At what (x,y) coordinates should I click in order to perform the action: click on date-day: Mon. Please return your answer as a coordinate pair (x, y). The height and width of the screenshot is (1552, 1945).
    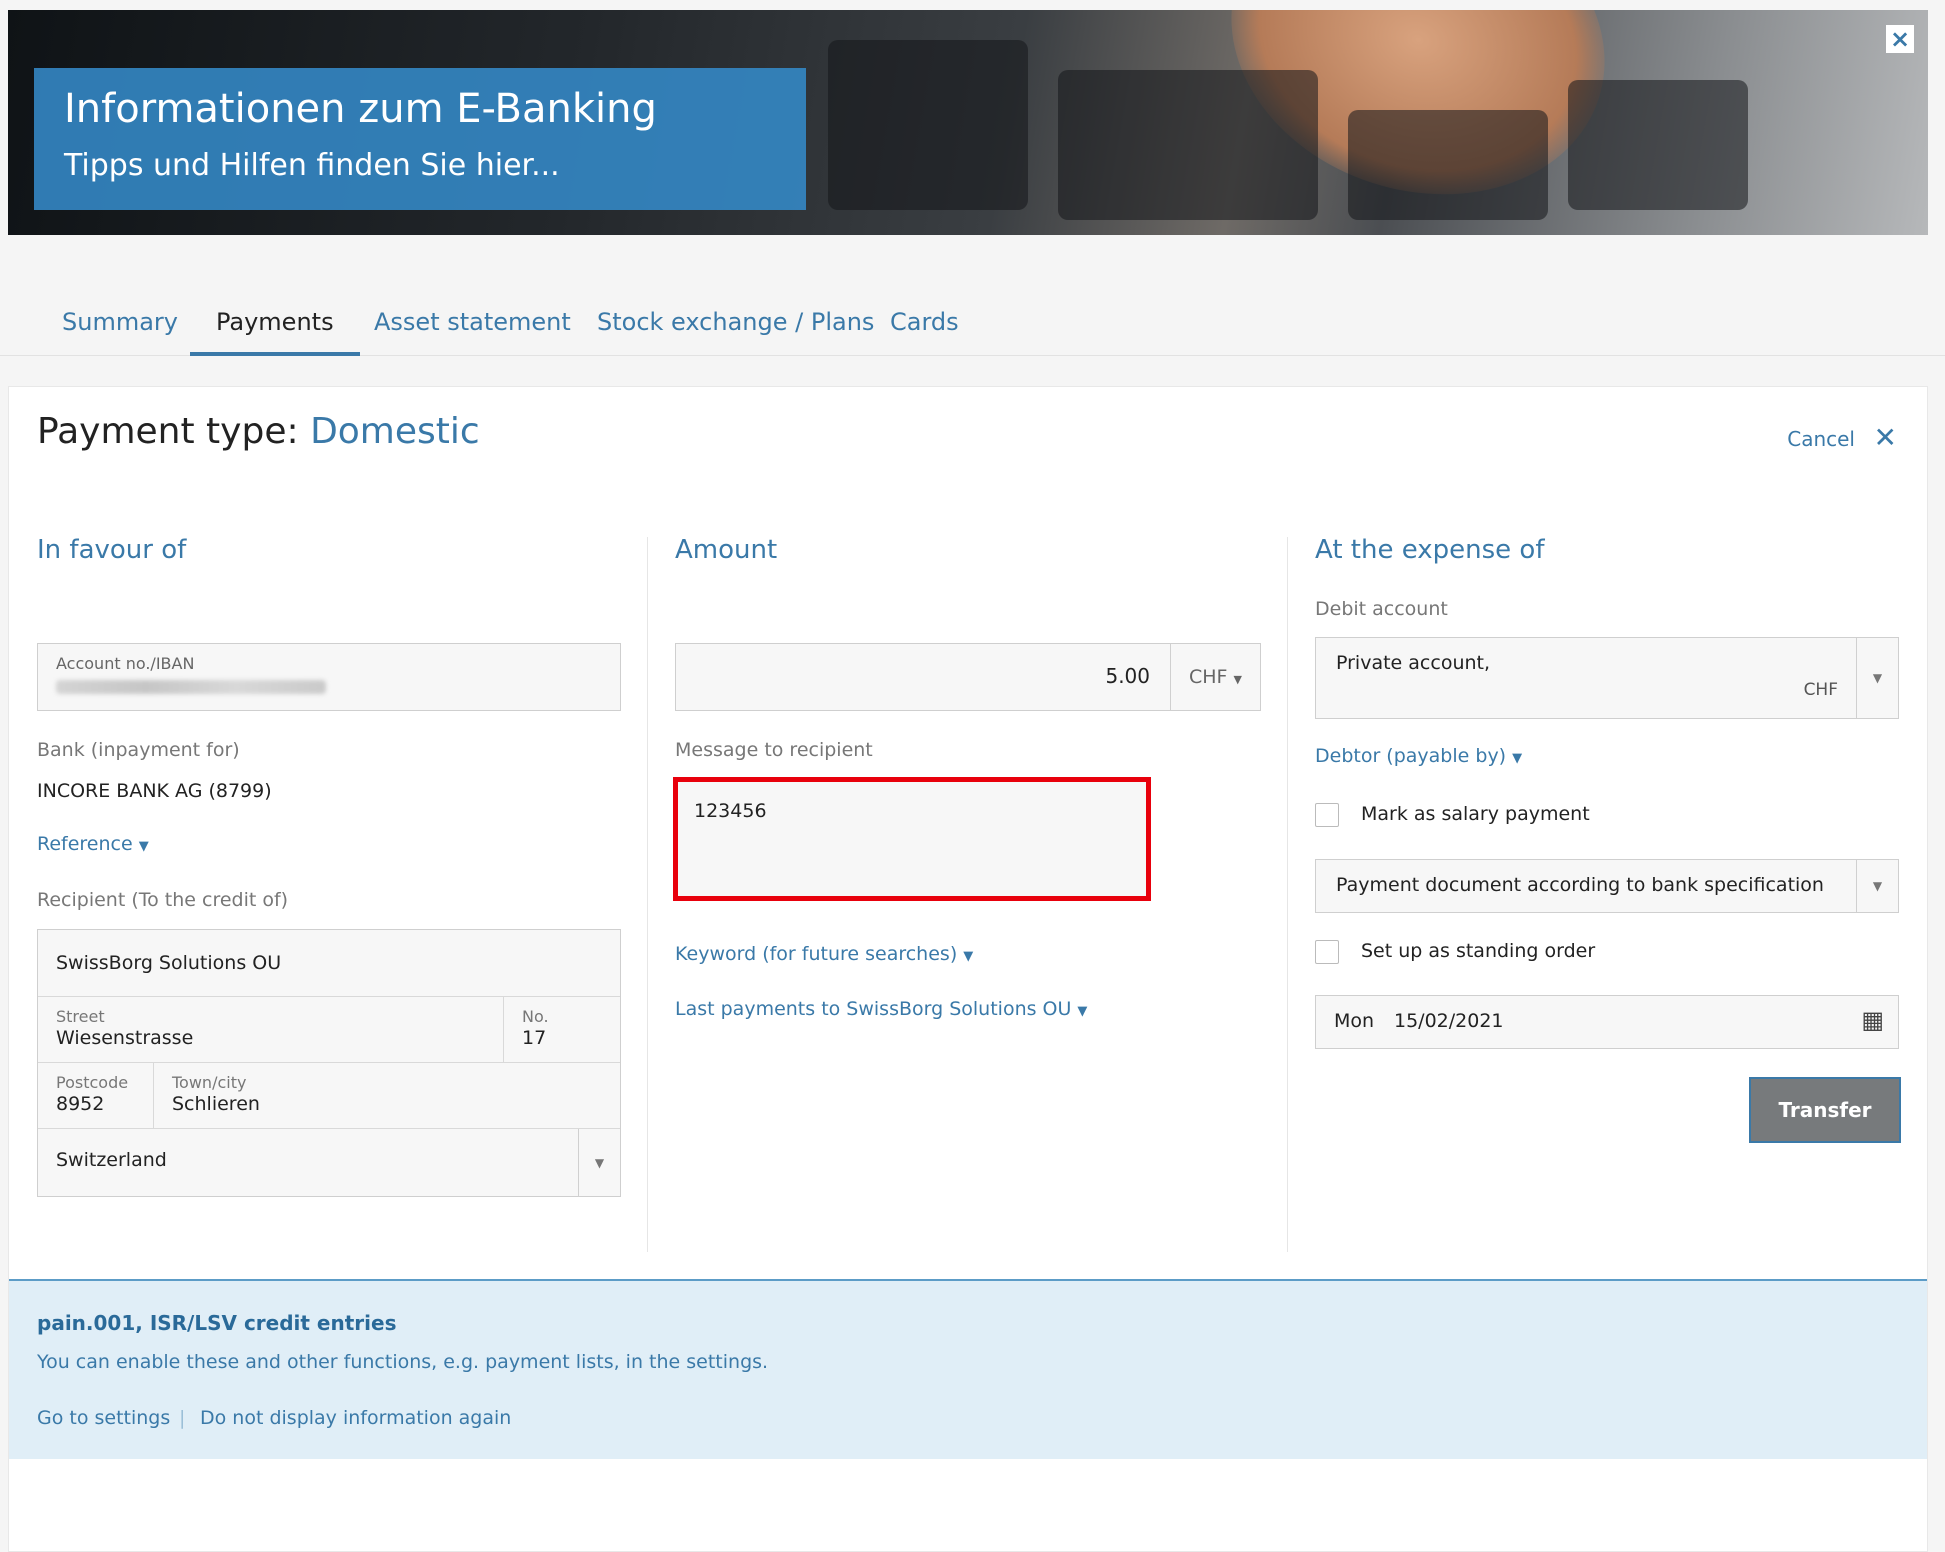
    Looking at the image, I should click on (1354, 1021).